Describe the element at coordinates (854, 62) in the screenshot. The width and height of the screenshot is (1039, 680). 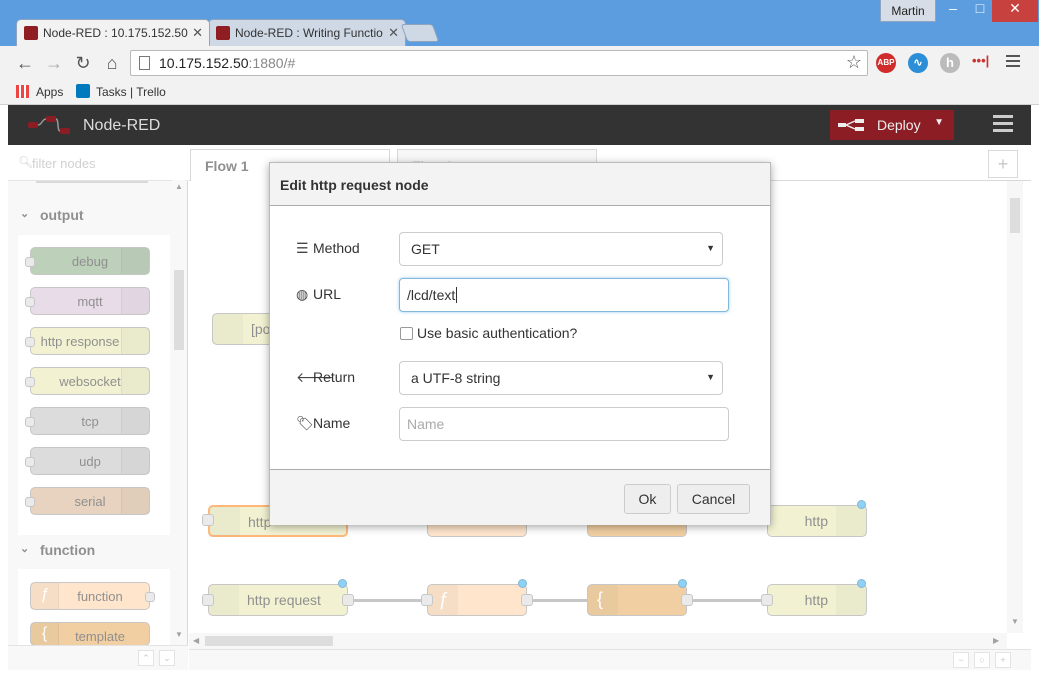
I see `bookmark-star-icon: ☆` at that location.